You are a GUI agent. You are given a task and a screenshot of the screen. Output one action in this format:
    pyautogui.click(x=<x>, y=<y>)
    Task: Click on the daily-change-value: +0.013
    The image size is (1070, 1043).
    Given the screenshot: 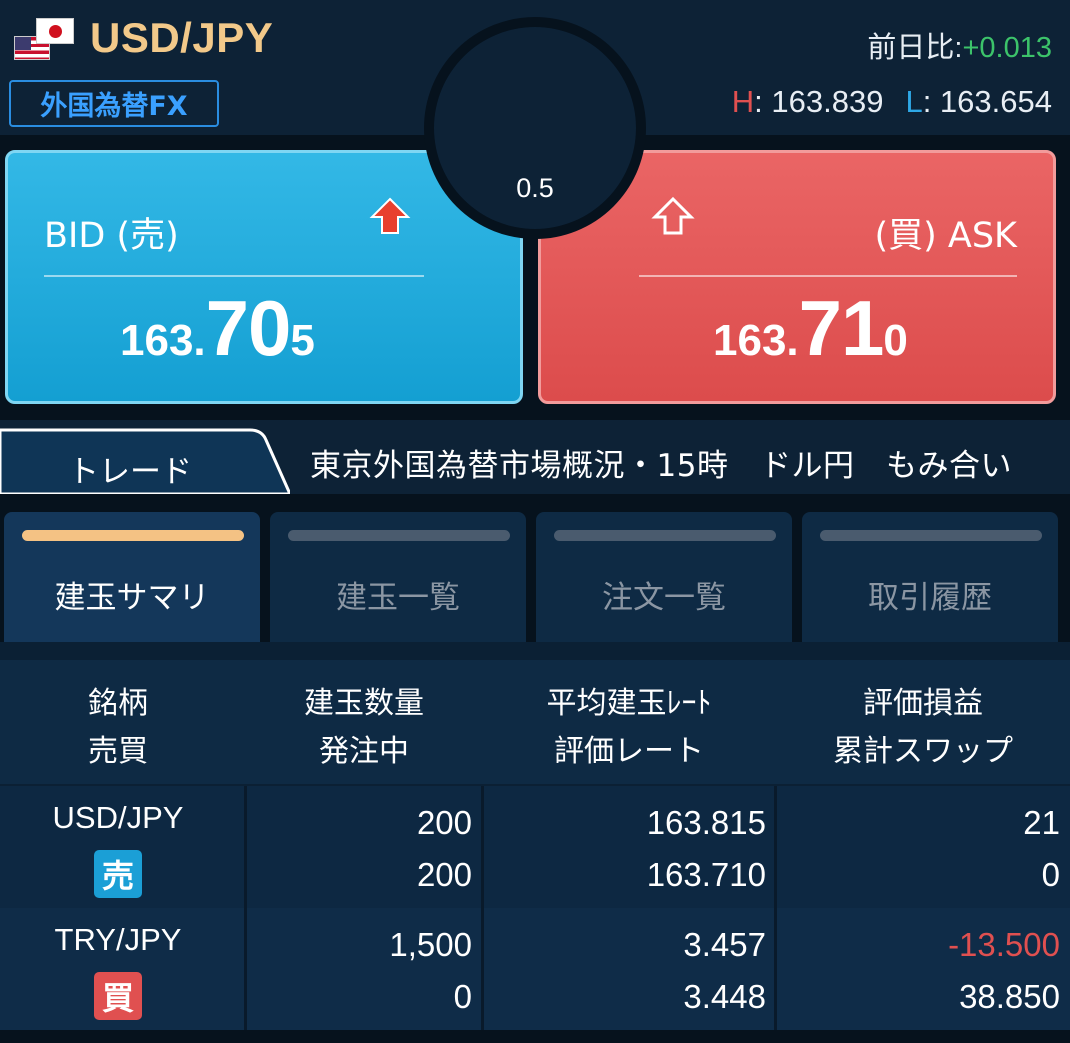 What is the action you would take?
    pyautogui.click(x=1007, y=48)
    